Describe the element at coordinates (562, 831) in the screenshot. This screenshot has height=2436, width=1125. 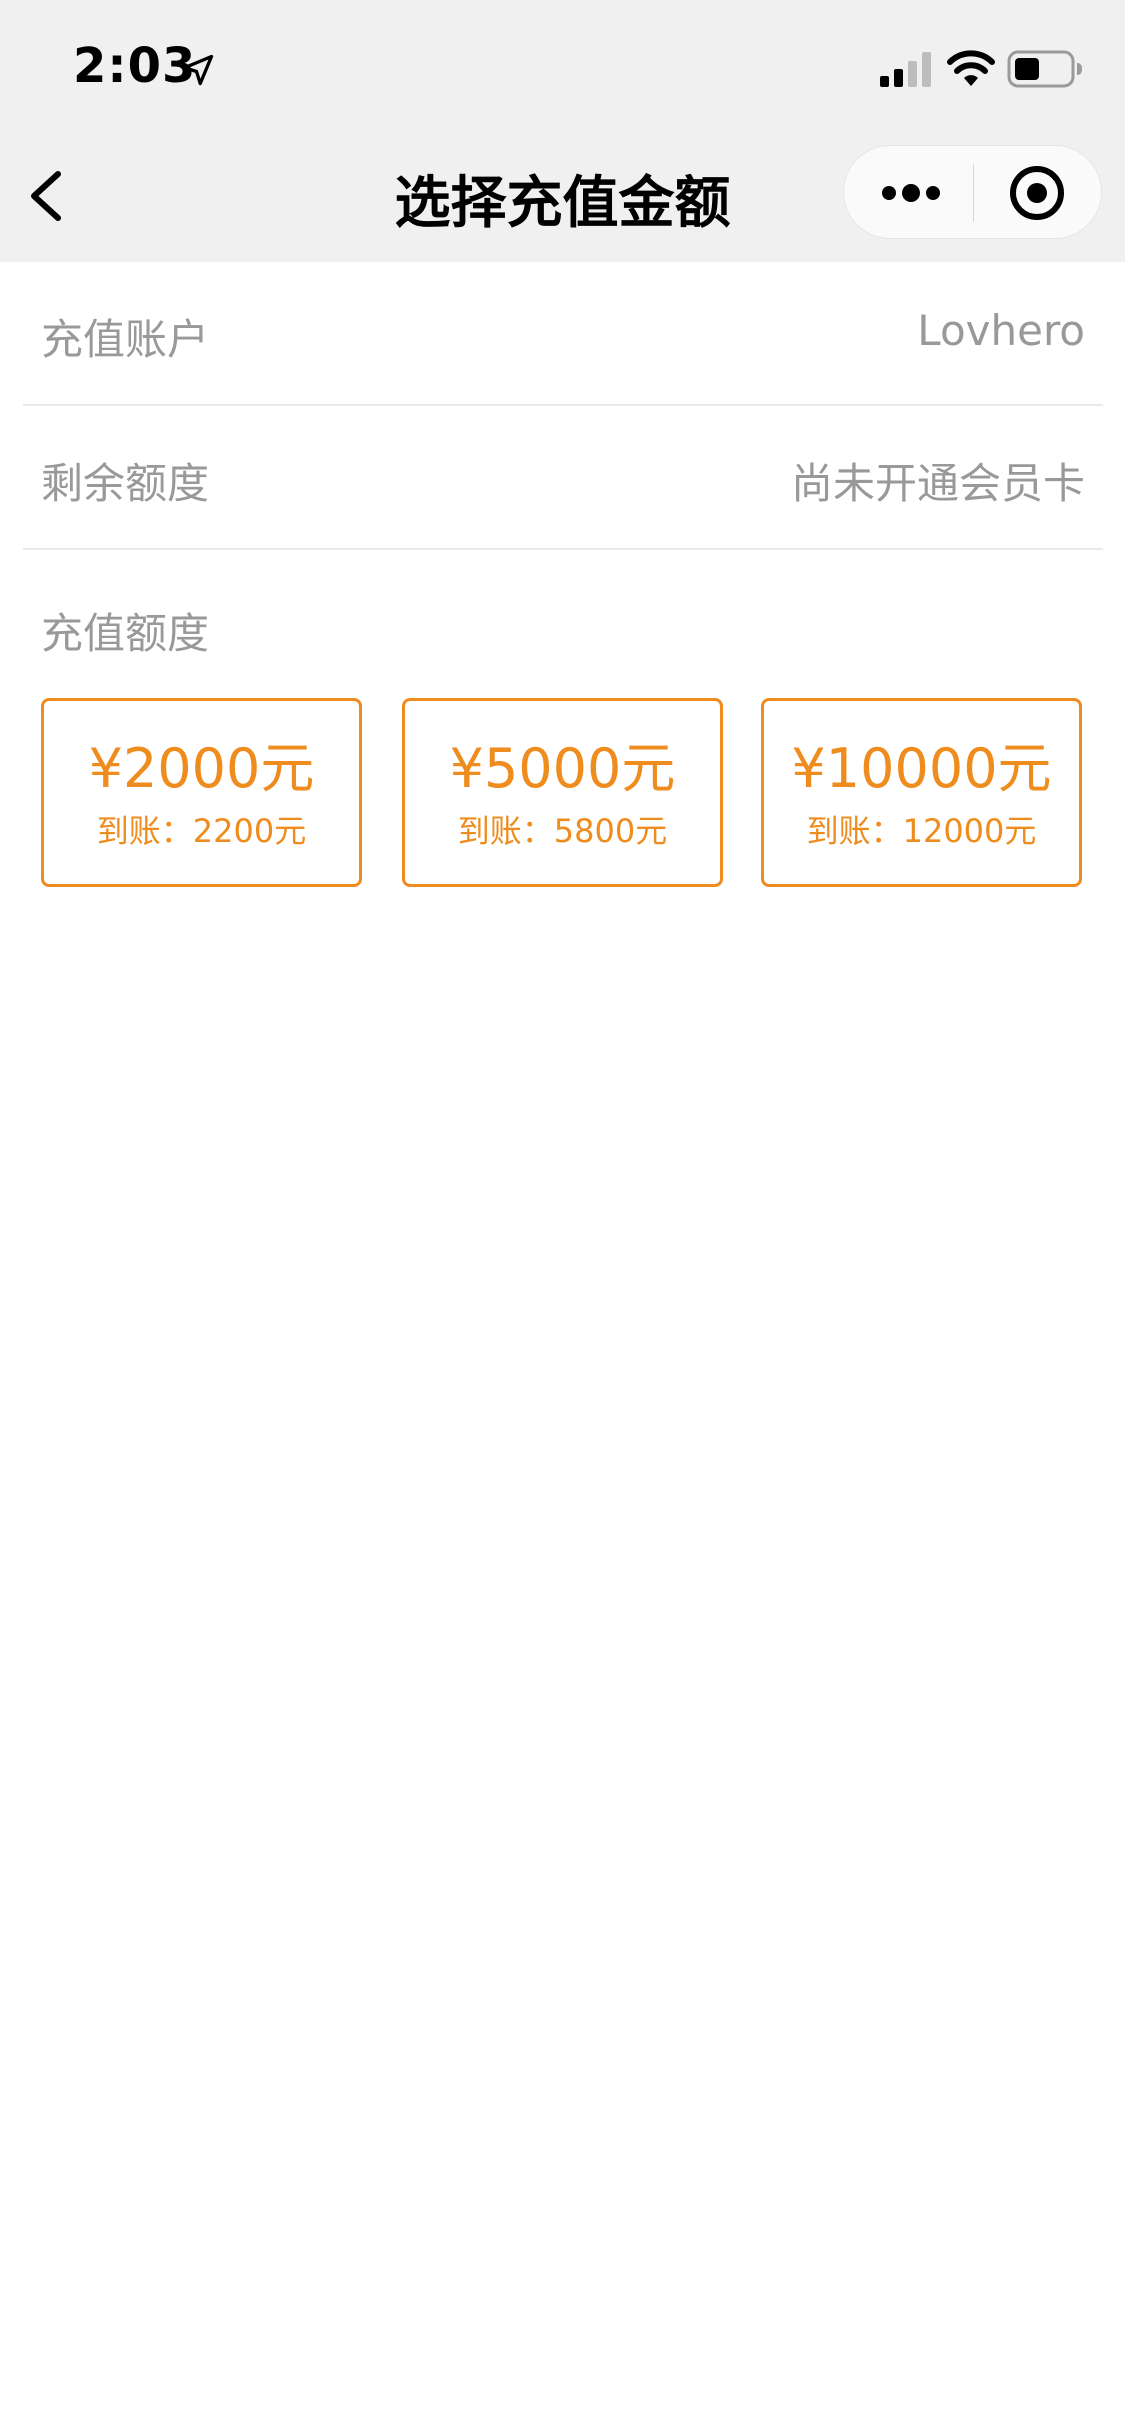
I see `option-credit: 到账：5800元` at that location.